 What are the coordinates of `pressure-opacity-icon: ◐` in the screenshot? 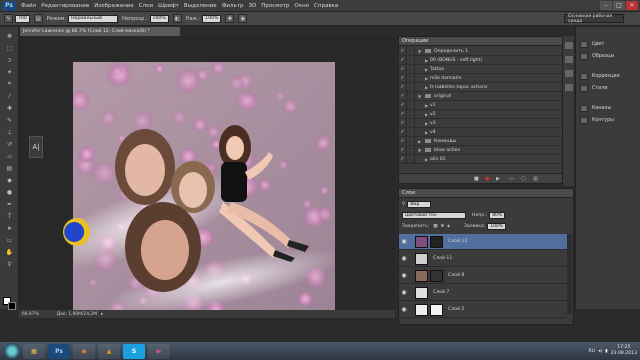 It's located at (177, 18).